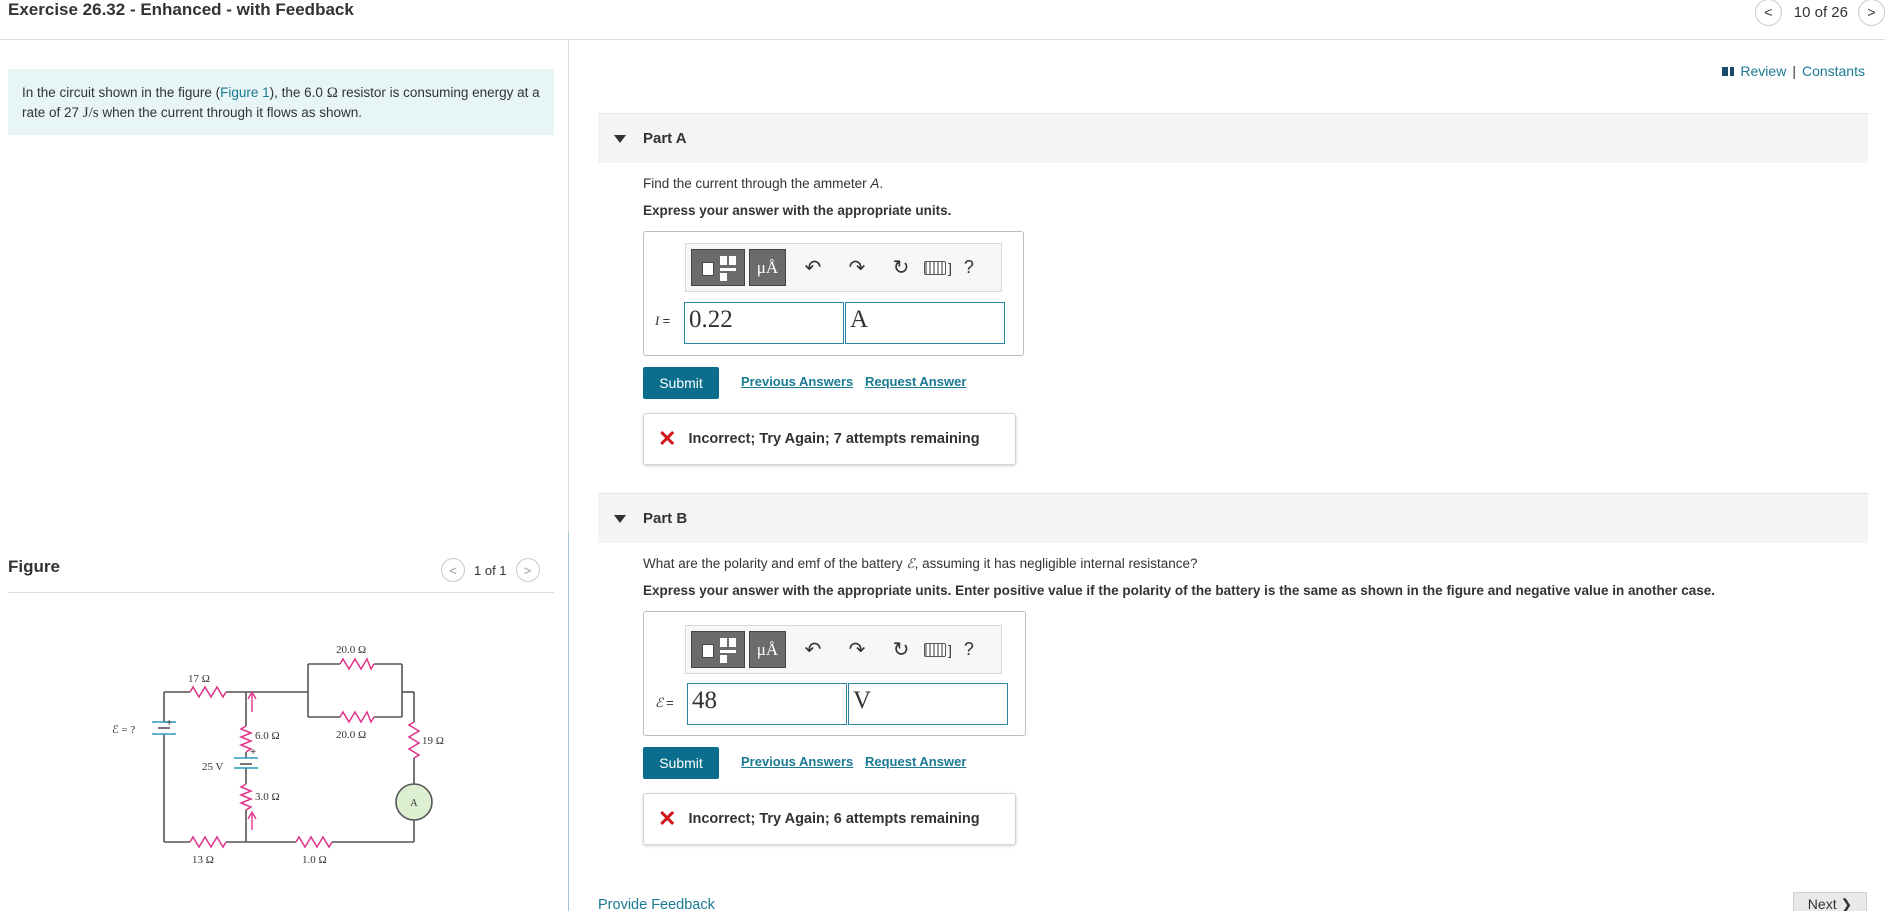 The image size is (1885, 911). Describe the element at coordinates (332, 93) in the screenshot. I see `ohm-symbol: Ω` at that location.